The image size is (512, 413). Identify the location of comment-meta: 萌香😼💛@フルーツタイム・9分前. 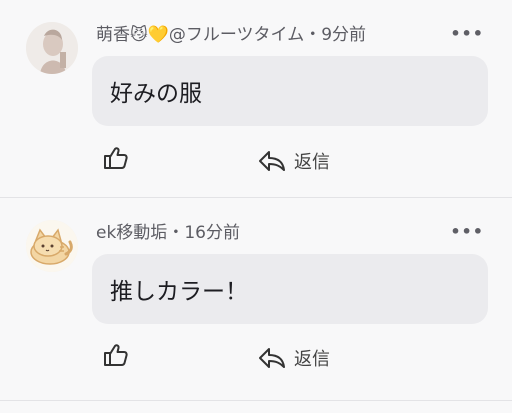
(231, 32).